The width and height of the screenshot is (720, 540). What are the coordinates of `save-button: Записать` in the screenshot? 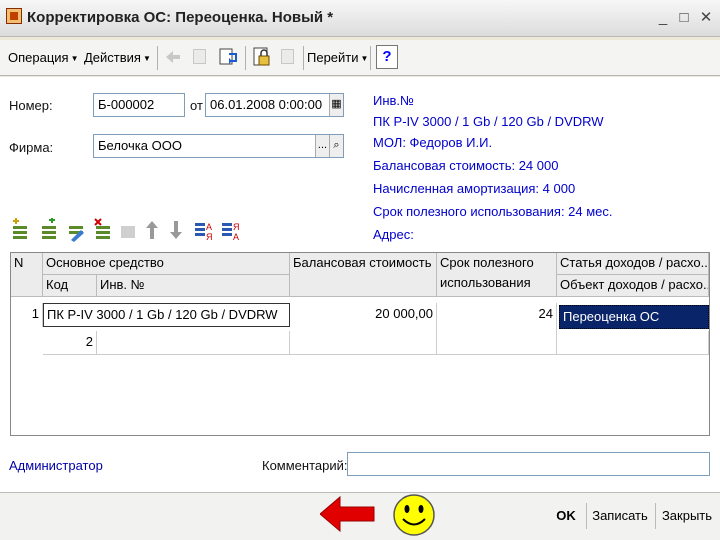 It's located at (620, 516).